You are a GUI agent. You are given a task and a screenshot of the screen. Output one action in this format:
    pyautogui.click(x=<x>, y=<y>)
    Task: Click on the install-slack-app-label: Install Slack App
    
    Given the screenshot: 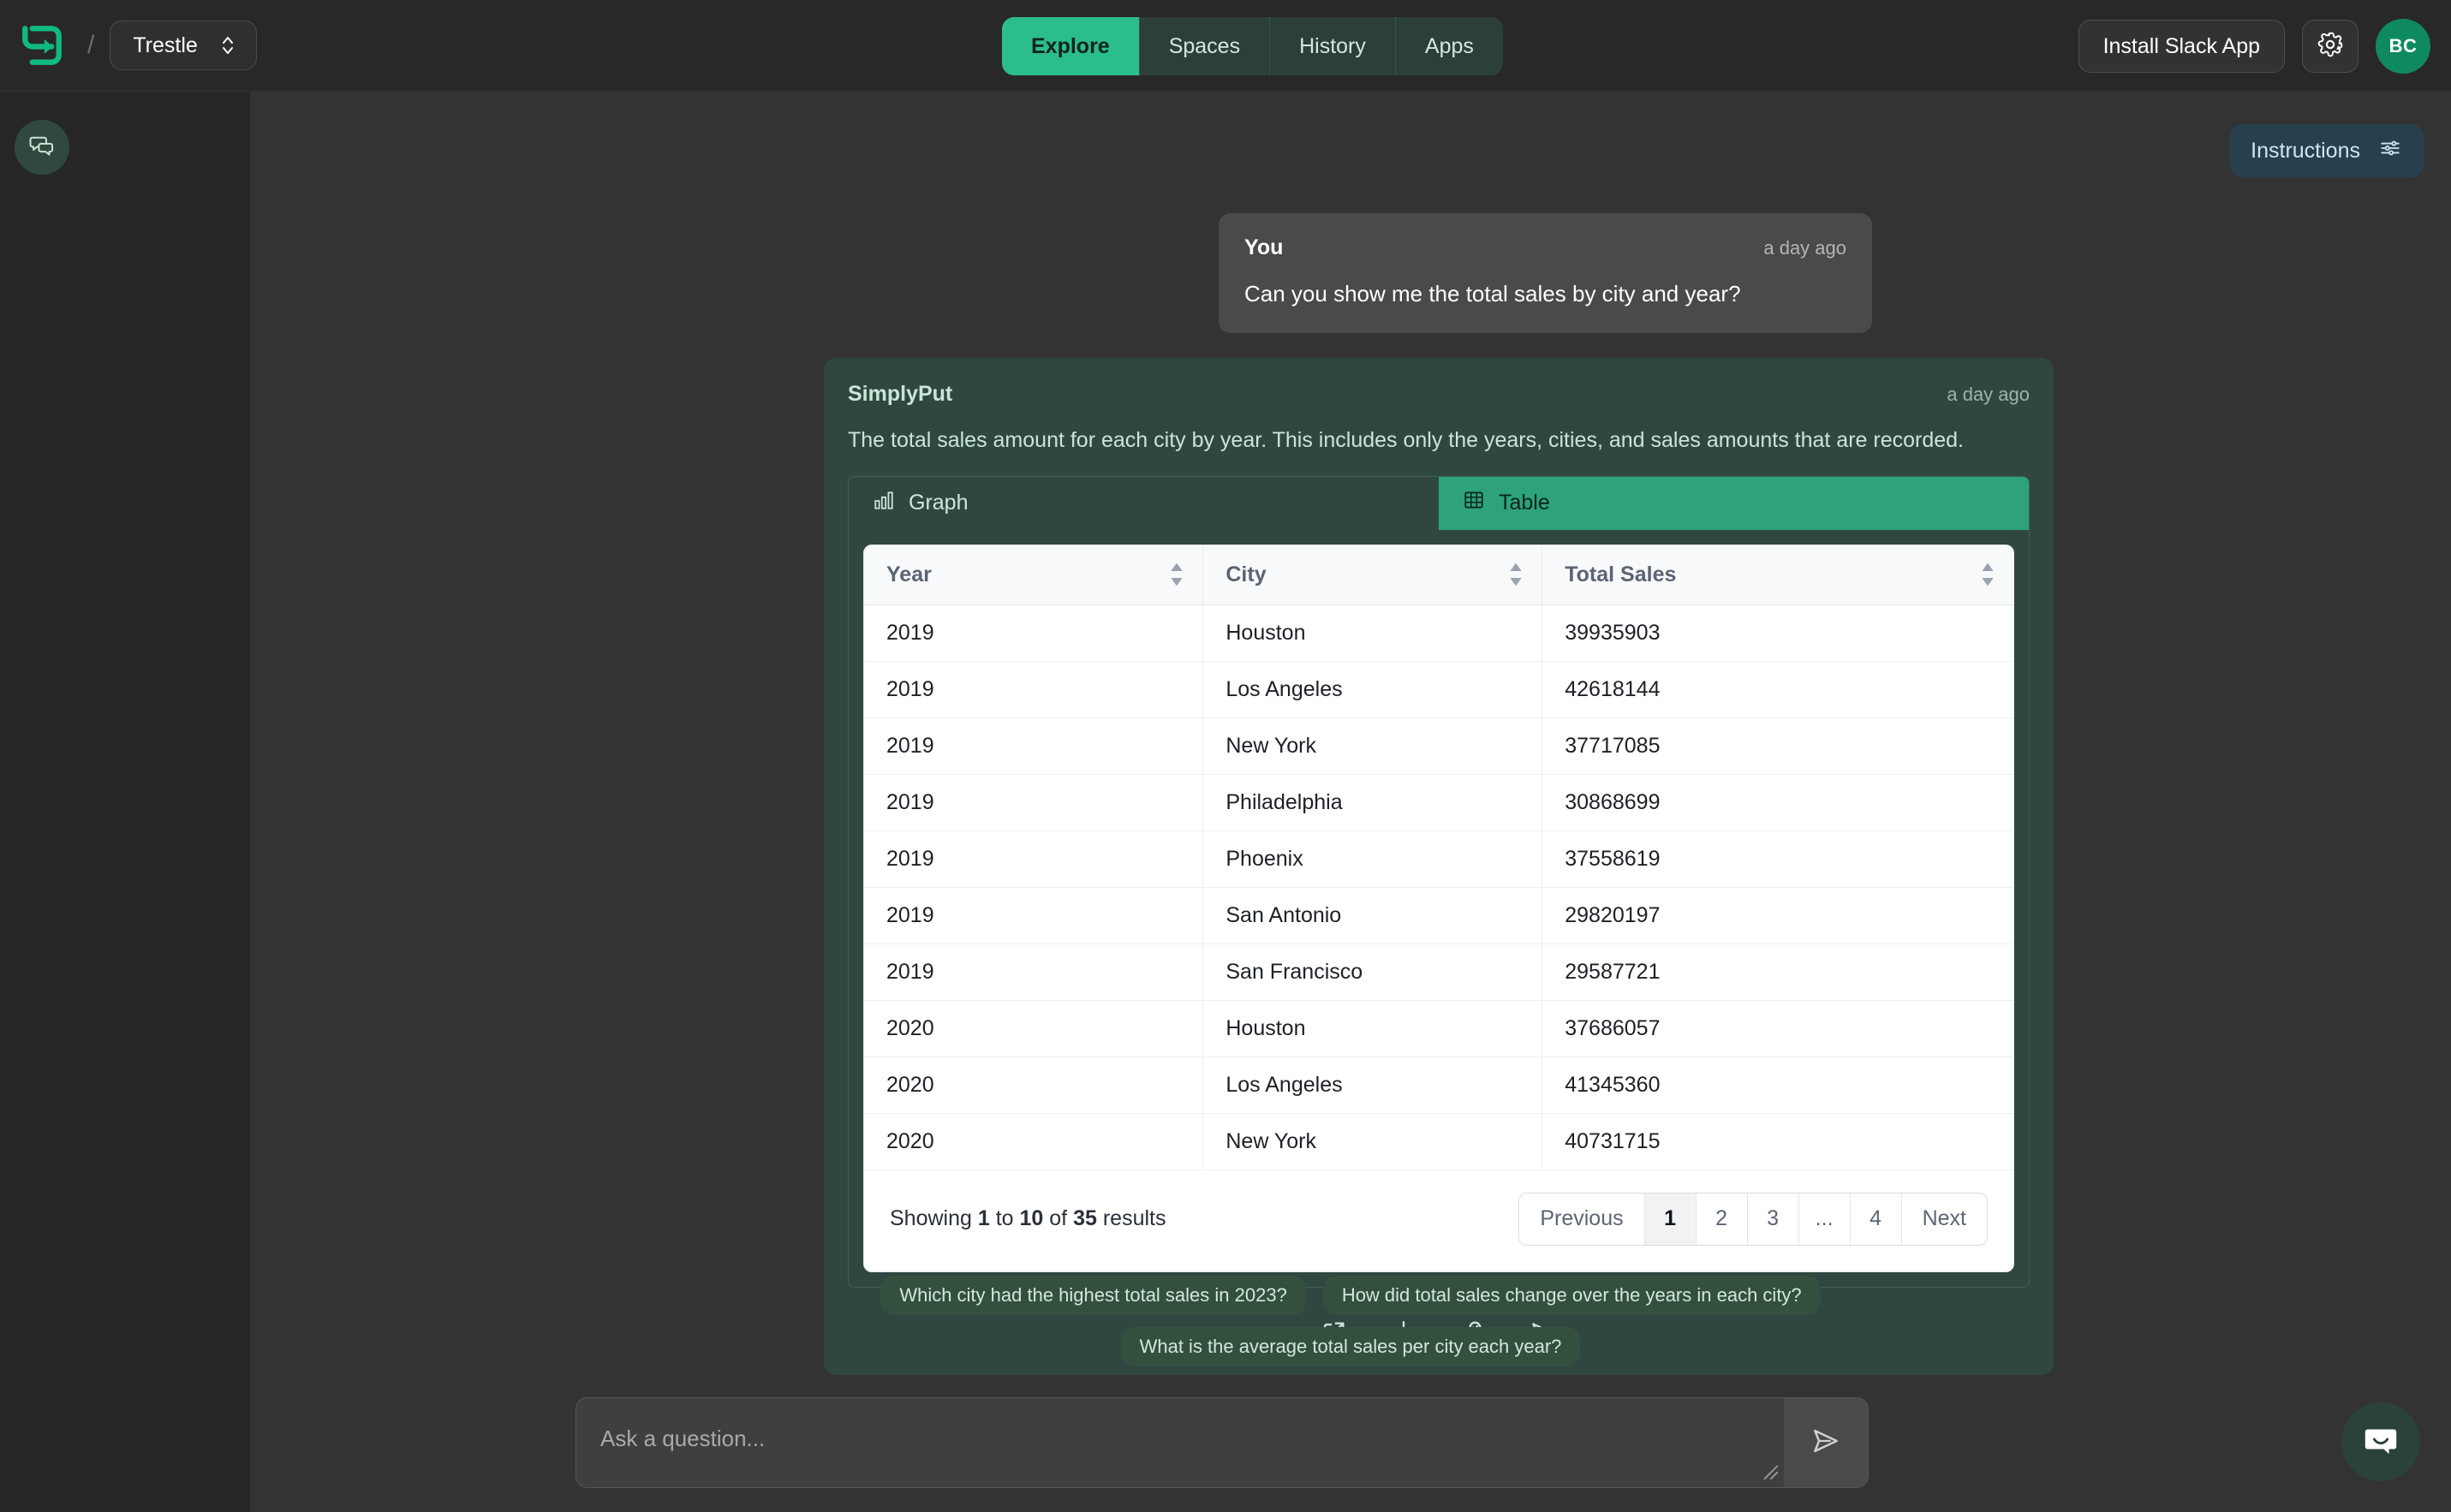 What is the action you would take?
    pyautogui.click(x=2181, y=45)
    